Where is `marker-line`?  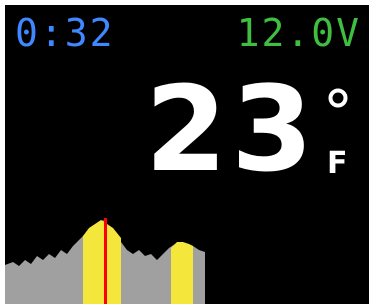 marker-line is located at coordinates (105, 261).